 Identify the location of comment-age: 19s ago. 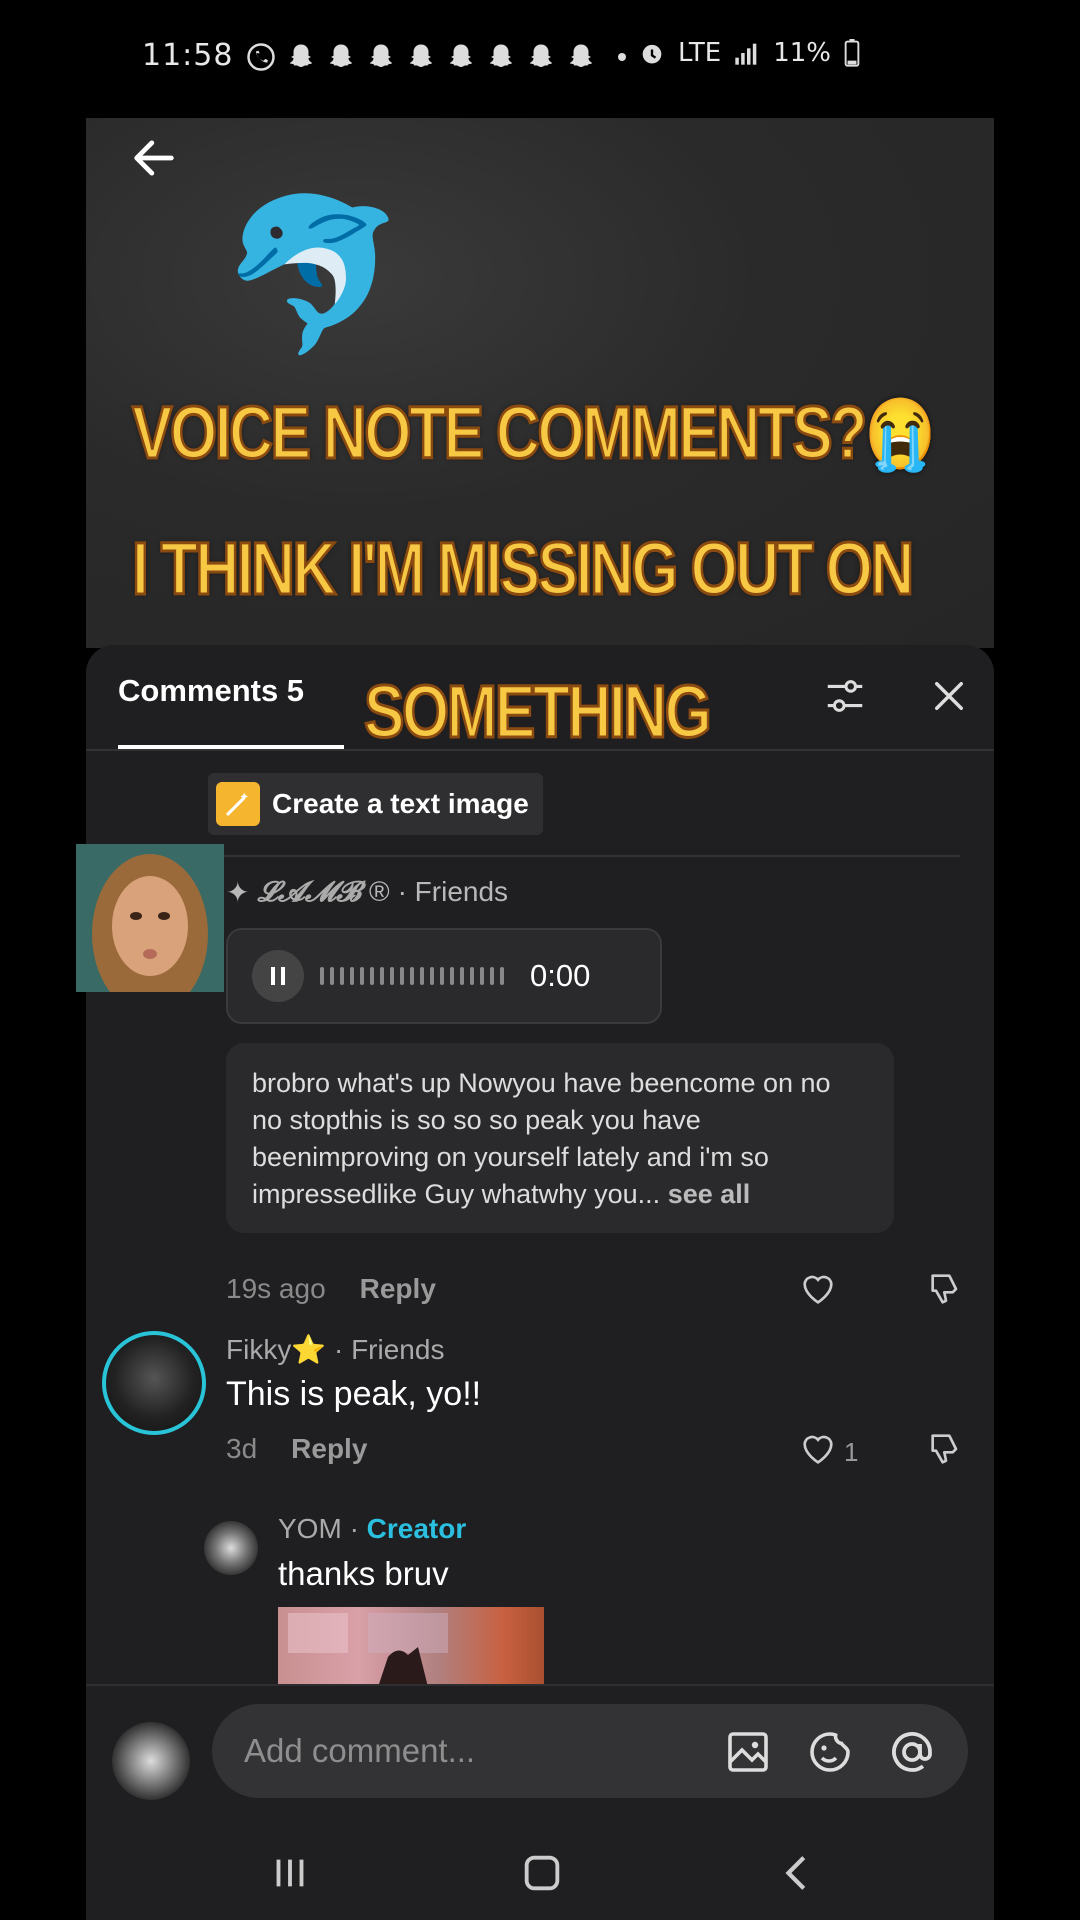
(276, 1288).